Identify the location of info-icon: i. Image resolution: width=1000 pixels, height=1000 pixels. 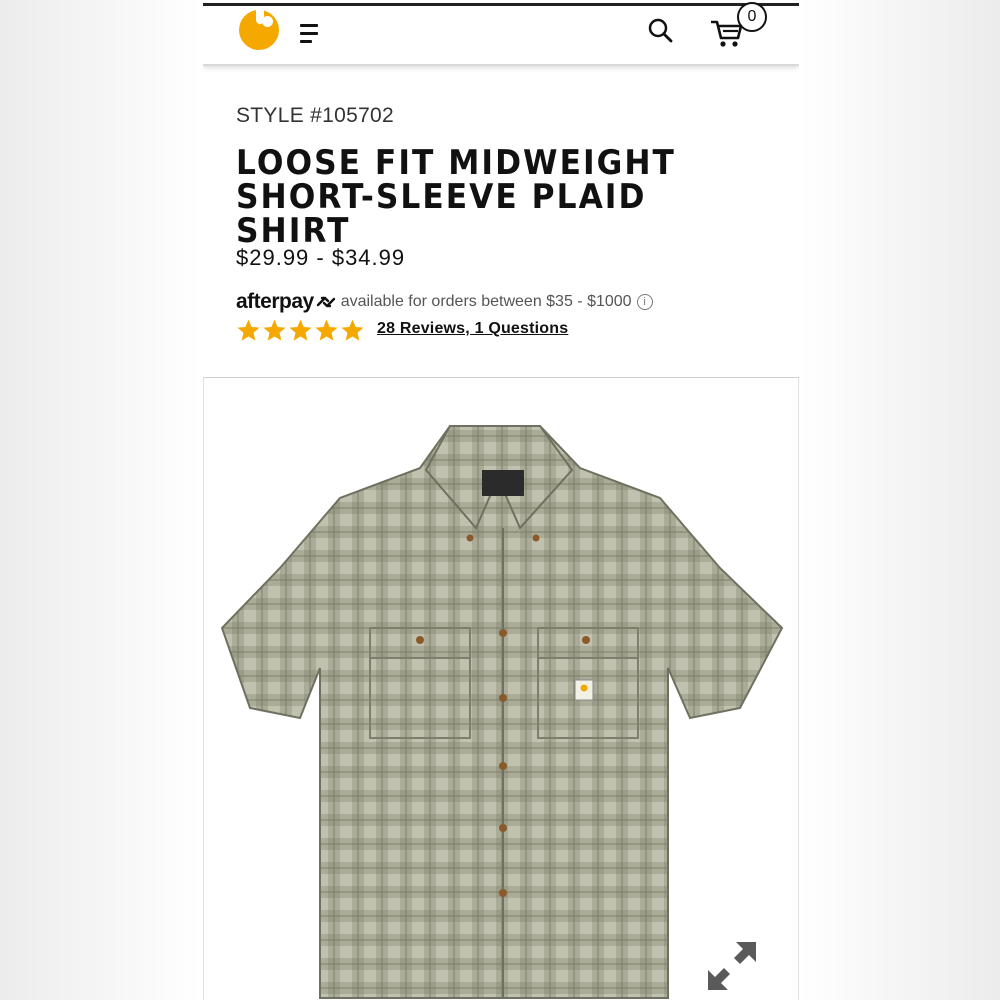
(644, 302).